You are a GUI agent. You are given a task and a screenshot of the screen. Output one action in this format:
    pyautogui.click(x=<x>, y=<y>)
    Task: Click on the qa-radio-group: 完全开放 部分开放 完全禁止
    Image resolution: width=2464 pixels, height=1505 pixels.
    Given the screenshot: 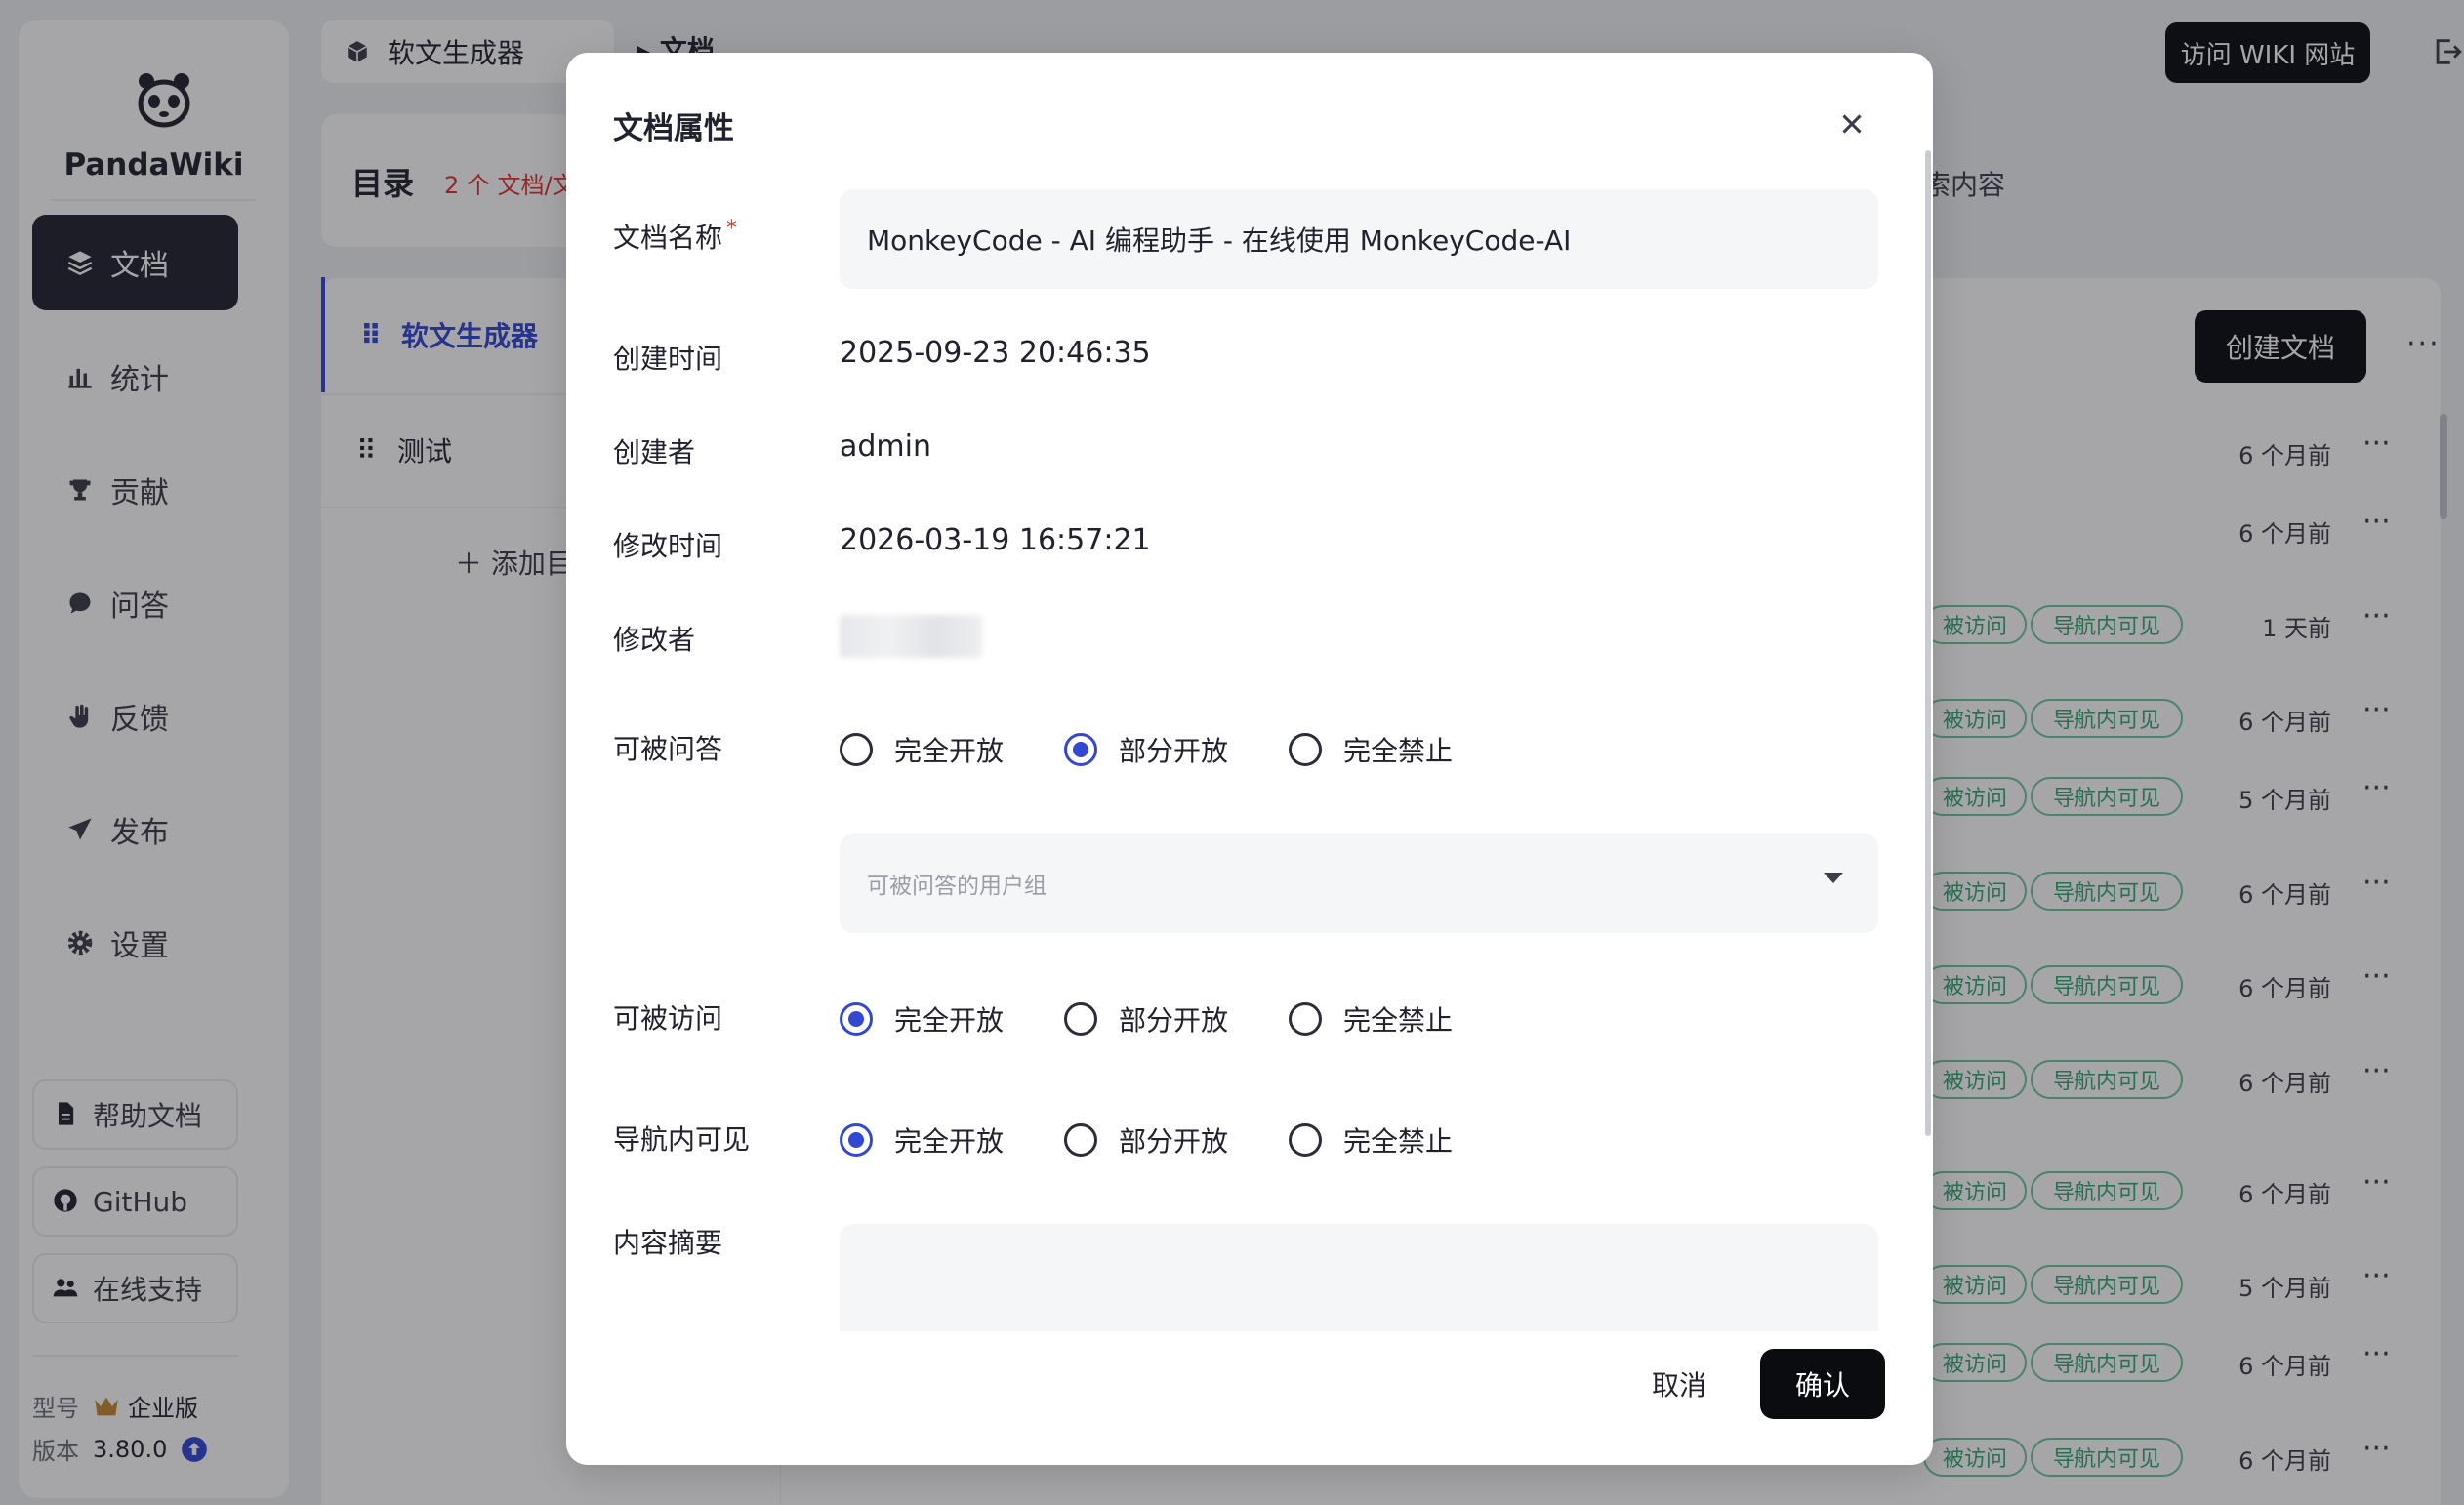 What is the action you would take?
    pyautogui.click(x=1176, y=749)
    